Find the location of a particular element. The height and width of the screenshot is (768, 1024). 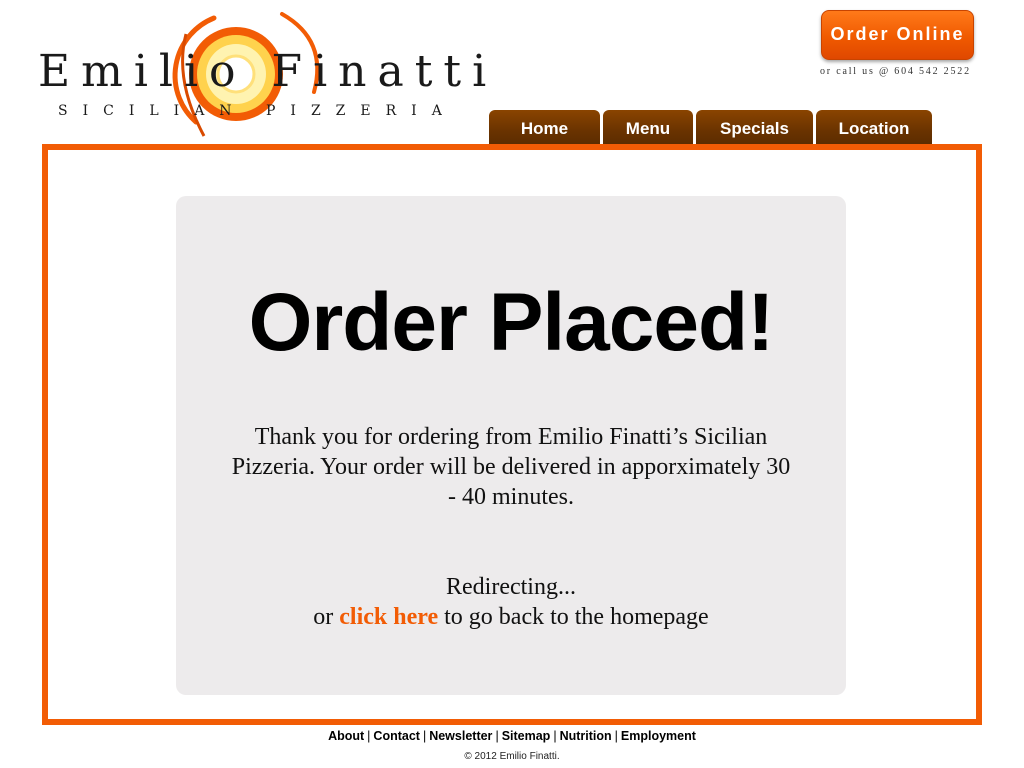

nav-tab-location: Location is located at coordinates (874, 127).